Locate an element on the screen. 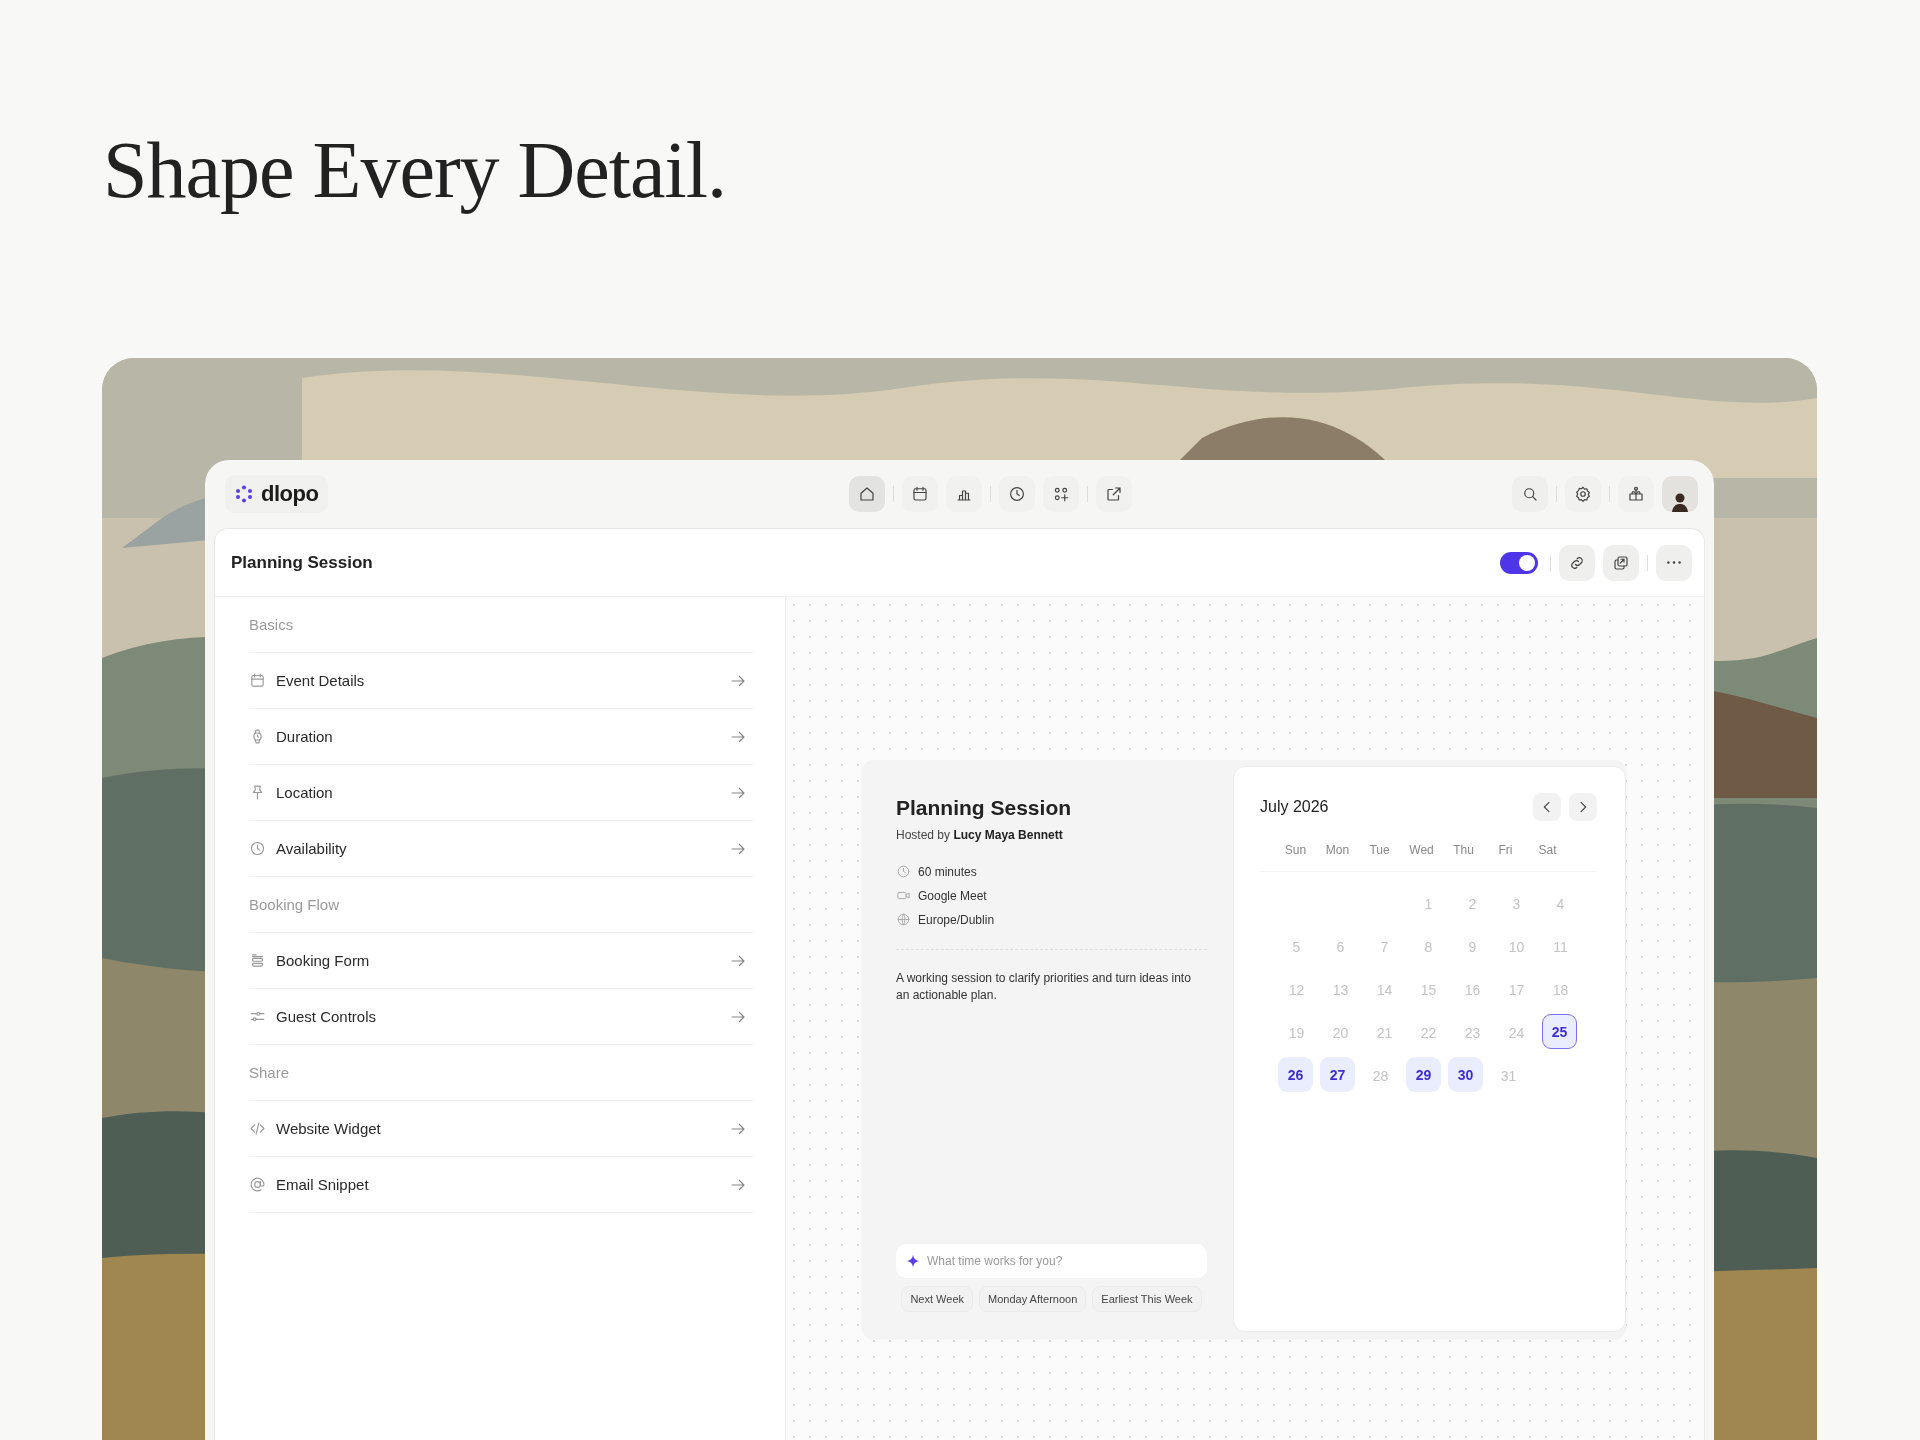  suggestion-chip: Earliest This Week is located at coordinates (1147, 1299).